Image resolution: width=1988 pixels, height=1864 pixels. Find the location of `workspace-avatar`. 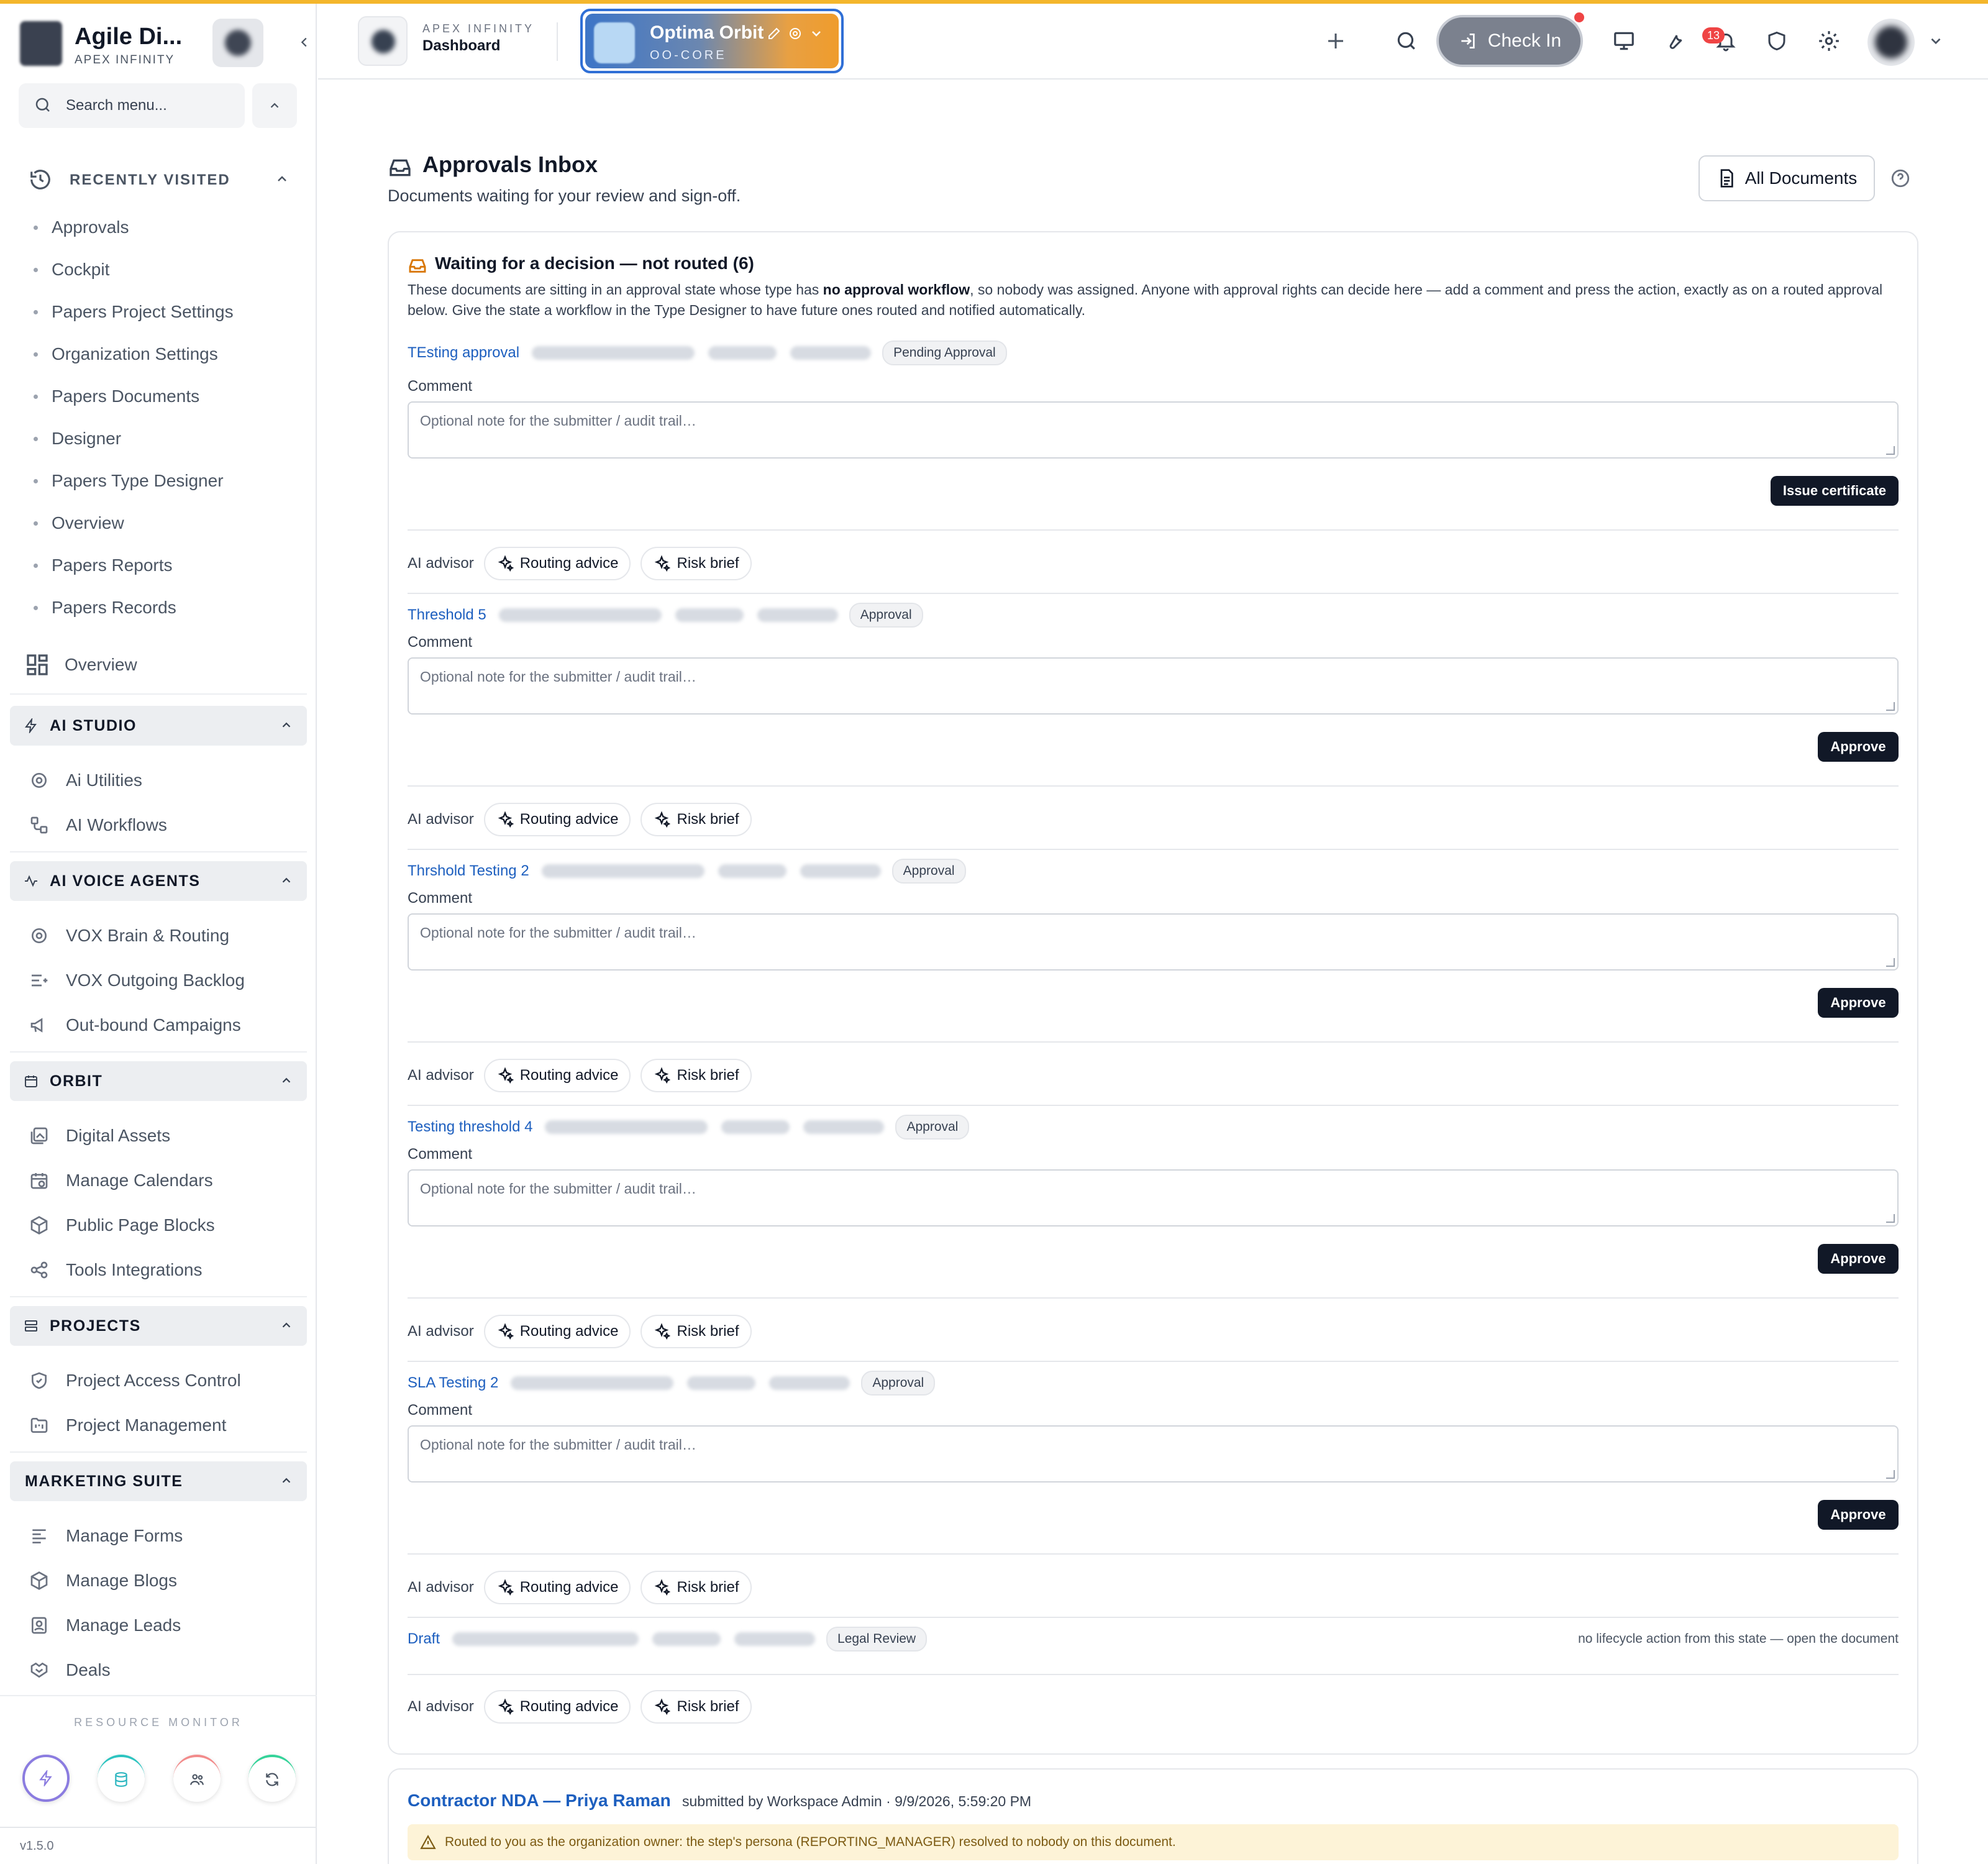

workspace-avatar is located at coordinates (237, 43).